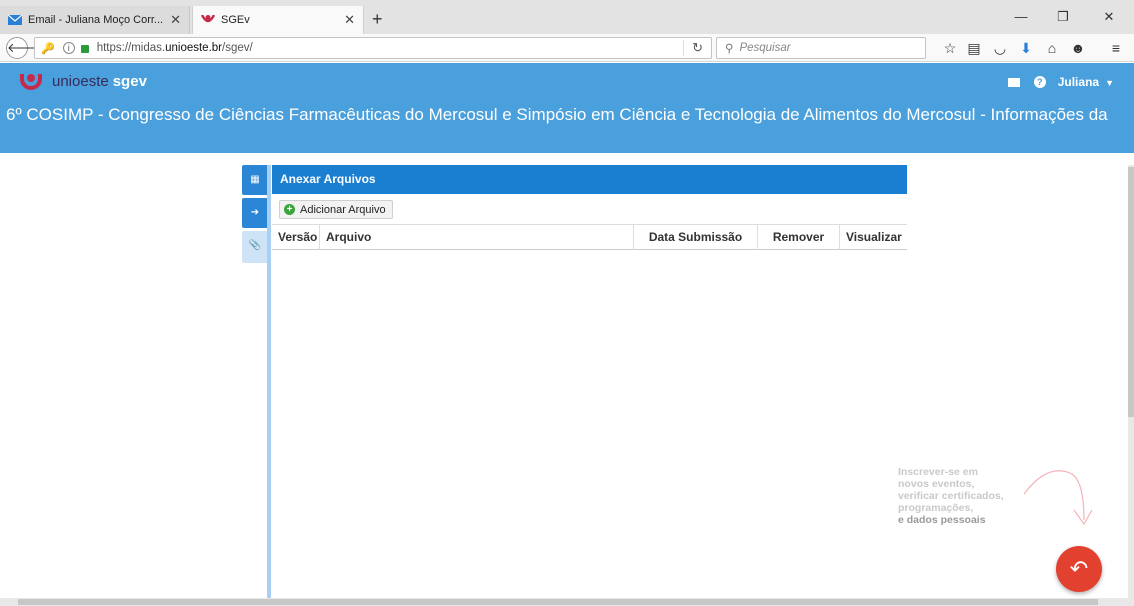  Describe the element at coordinates (68, 48) in the screenshot. I see `info-icon: i` at that location.